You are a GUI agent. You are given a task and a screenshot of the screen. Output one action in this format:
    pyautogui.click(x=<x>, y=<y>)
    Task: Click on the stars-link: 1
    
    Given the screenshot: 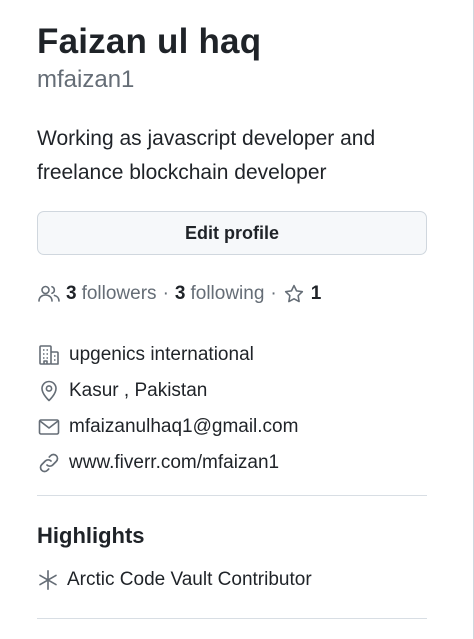 What is the action you would take?
    pyautogui.click(x=305, y=294)
    